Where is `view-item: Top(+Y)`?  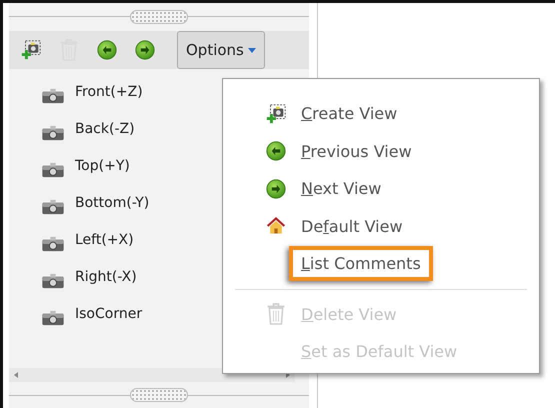 view-item: Top(+Y) is located at coordinates (102, 166).